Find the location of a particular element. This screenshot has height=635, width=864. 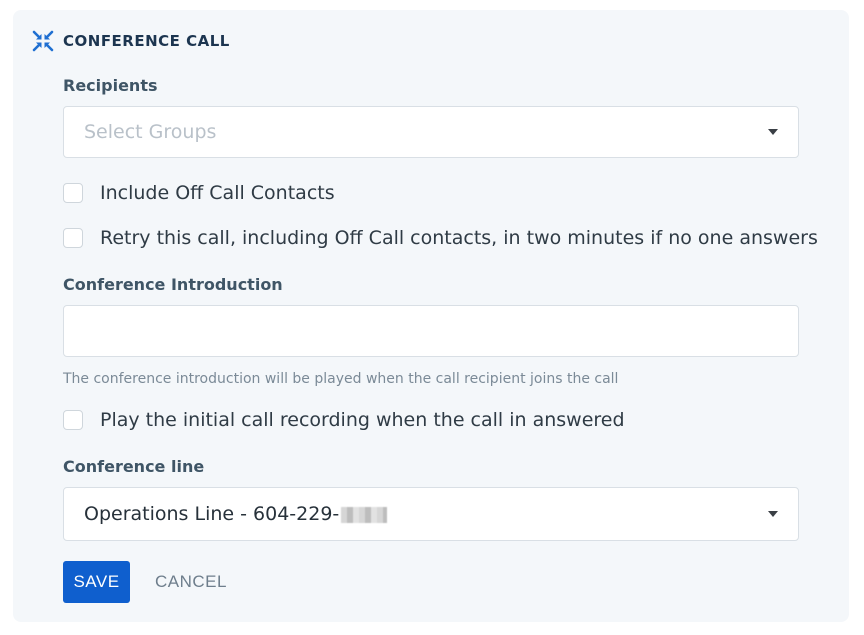

introduction-label: Conference Introduction is located at coordinates (173, 284).